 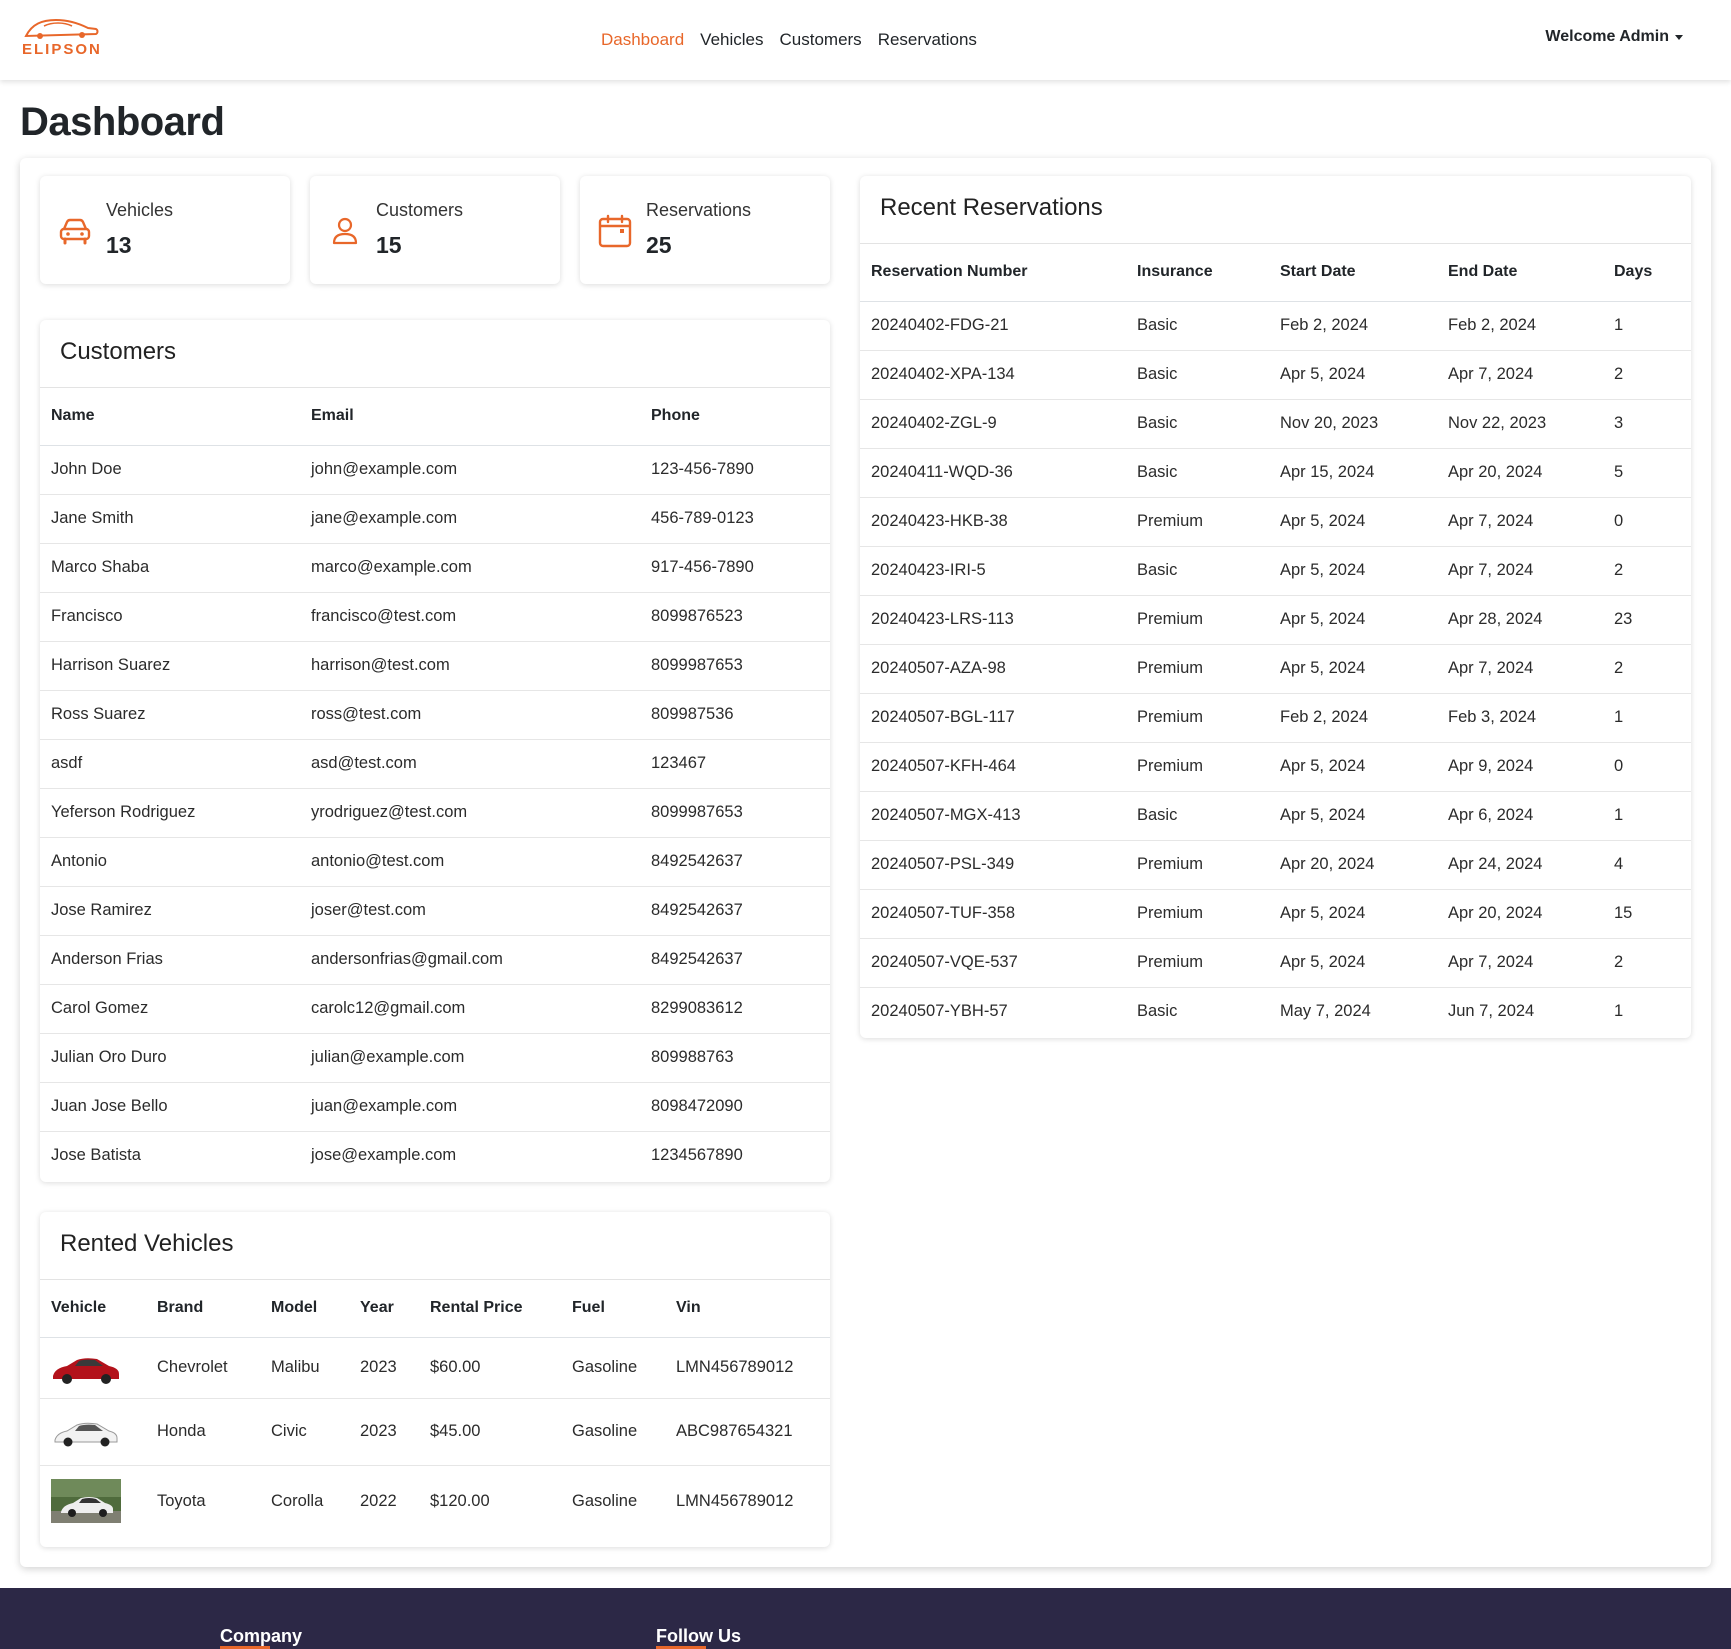 What do you see at coordinates (93, 1309) in the screenshot?
I see `column-header: Vehicle` at bounding box center [93, 1309].